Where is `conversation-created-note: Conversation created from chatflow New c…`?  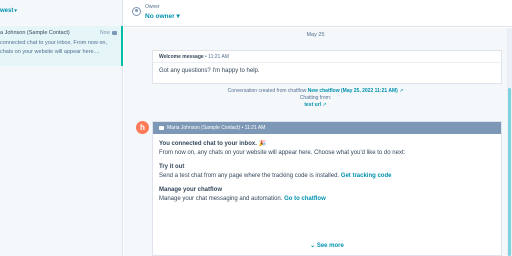
conversation-created-note: Conversation created from chatflow New c… is located at coordinates (315, 98).